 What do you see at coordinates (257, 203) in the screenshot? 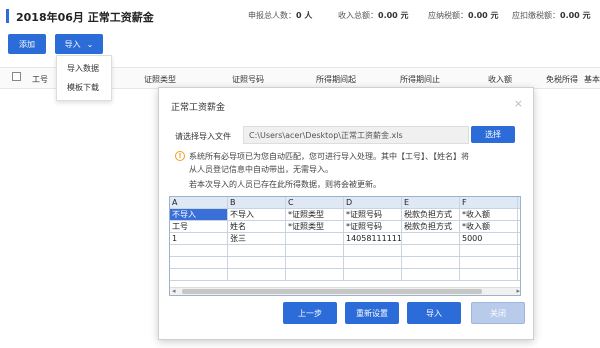
I see `grid-column-header: B` at bounding box center [257, 203].